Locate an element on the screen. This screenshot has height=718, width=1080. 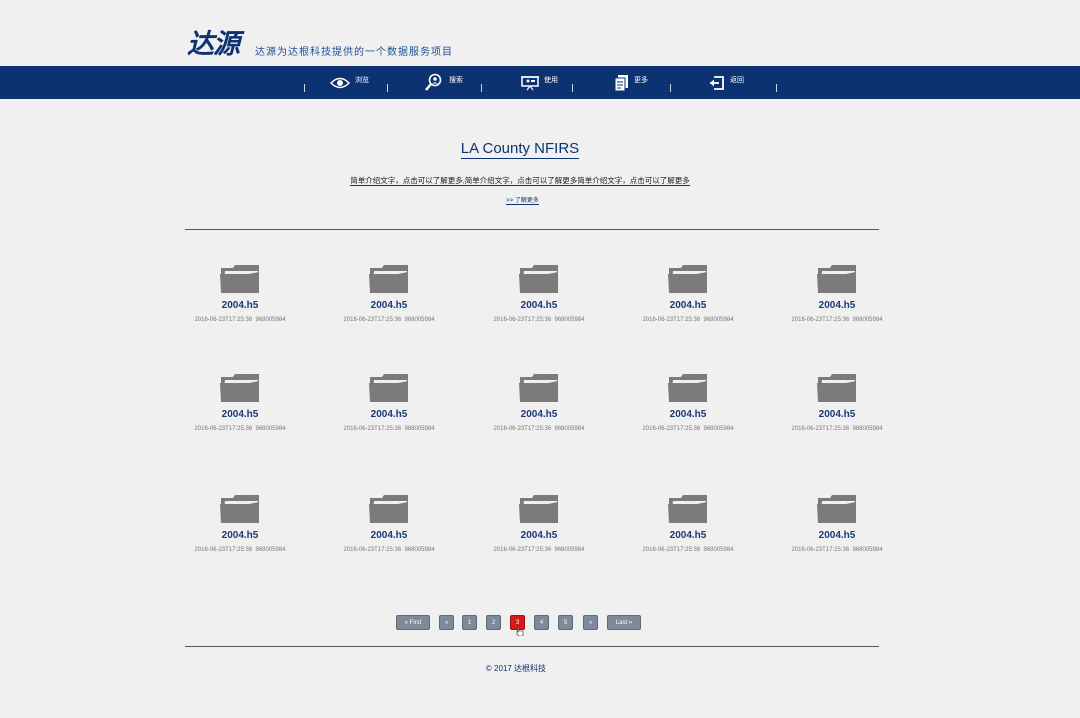
page-last-button: Last » is located at coordinates (624, 622).